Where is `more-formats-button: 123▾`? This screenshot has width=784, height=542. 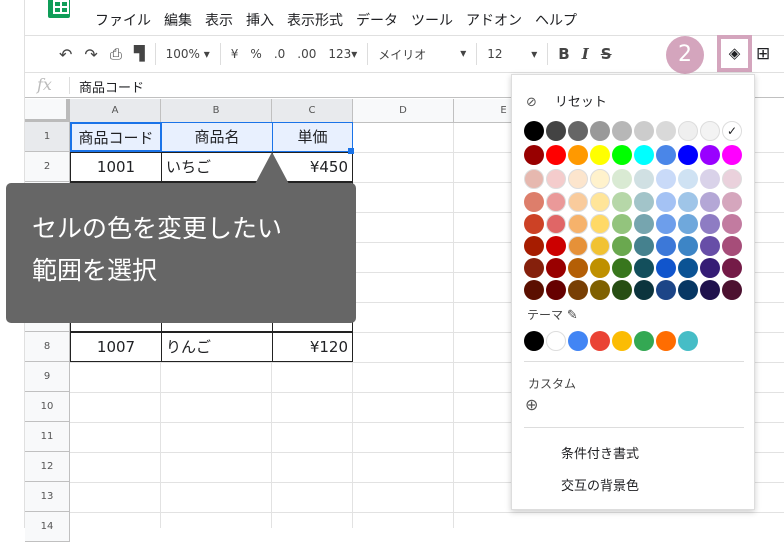 more-formats-button: 123▾ is located at coordinates (342, 54).